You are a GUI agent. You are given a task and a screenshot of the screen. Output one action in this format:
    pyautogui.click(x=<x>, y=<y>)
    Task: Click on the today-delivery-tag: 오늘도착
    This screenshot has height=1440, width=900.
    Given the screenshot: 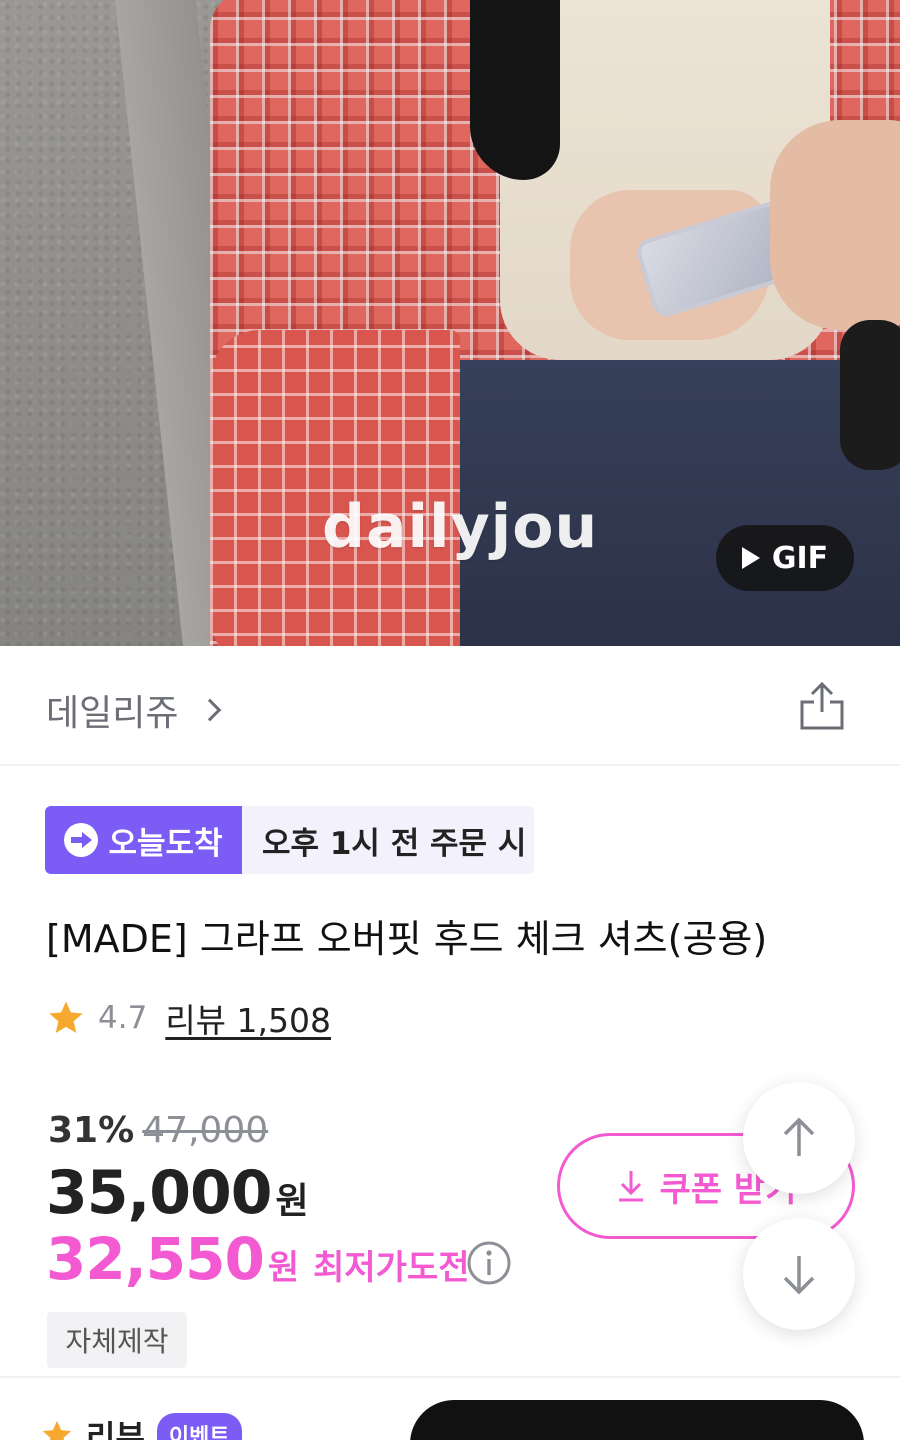 What is the action you would take?
    pyautogui.click(x=143, y=840)
    